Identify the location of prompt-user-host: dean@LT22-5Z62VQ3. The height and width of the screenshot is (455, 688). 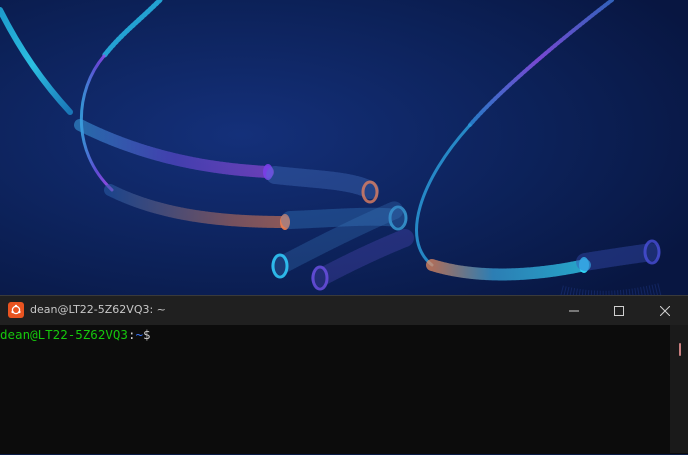
(64, 334).